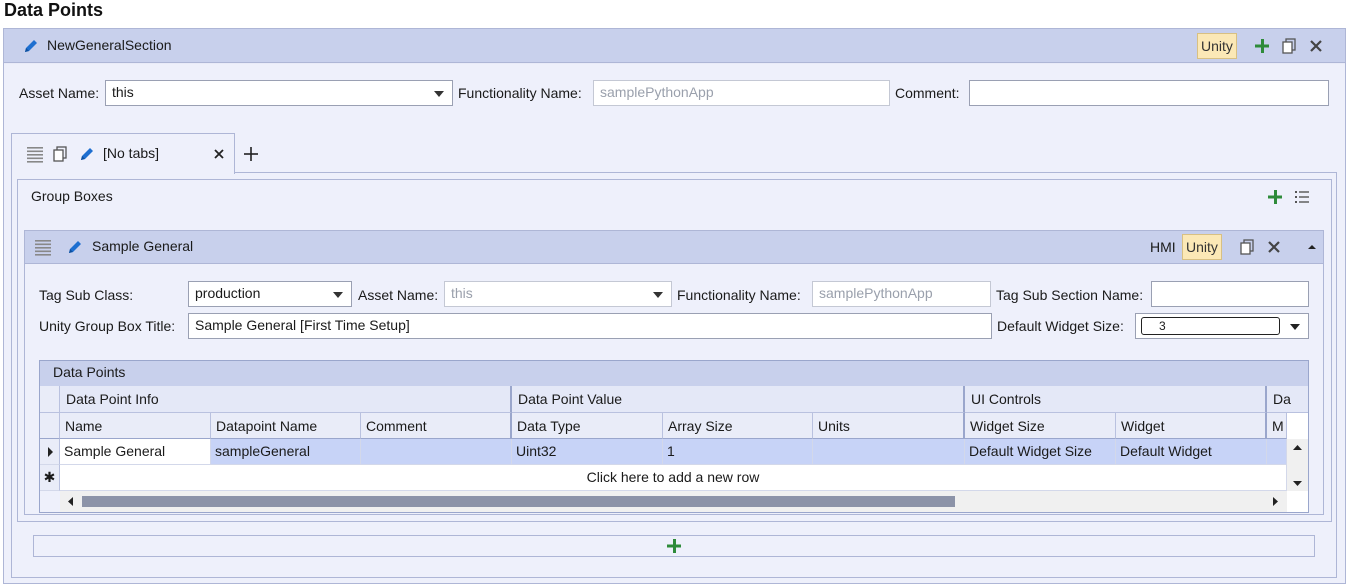 The width and height of the screenshot is (1351, 586). Describe the element at coordinates (398, 295) in the screenshot. I see `gb-asset-name-label: Asset Name:` at that location.